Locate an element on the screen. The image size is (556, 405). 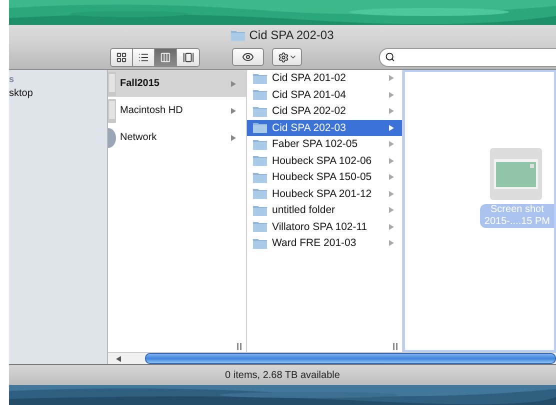
source-row: Fall2015 is located at coordinates (177, 83).